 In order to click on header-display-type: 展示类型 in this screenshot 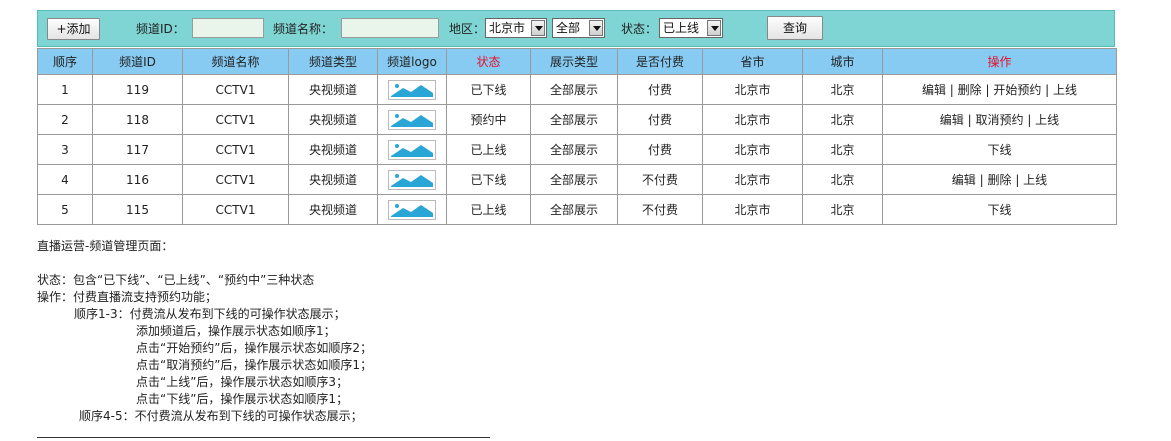, I will do `click(574, 61)`.